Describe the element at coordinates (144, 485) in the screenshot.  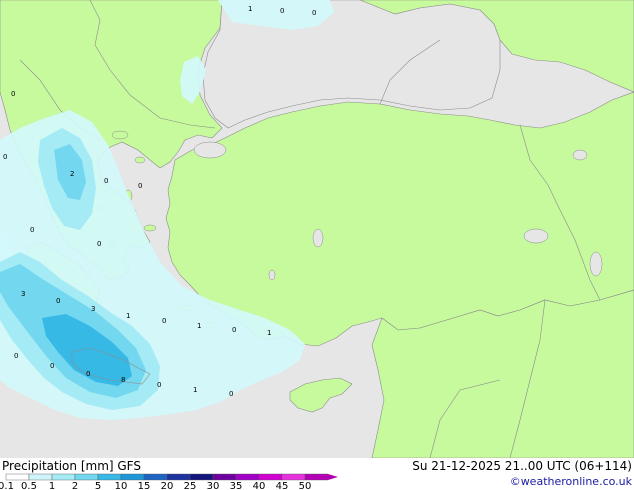
I see `legend-label: 15` at that location.